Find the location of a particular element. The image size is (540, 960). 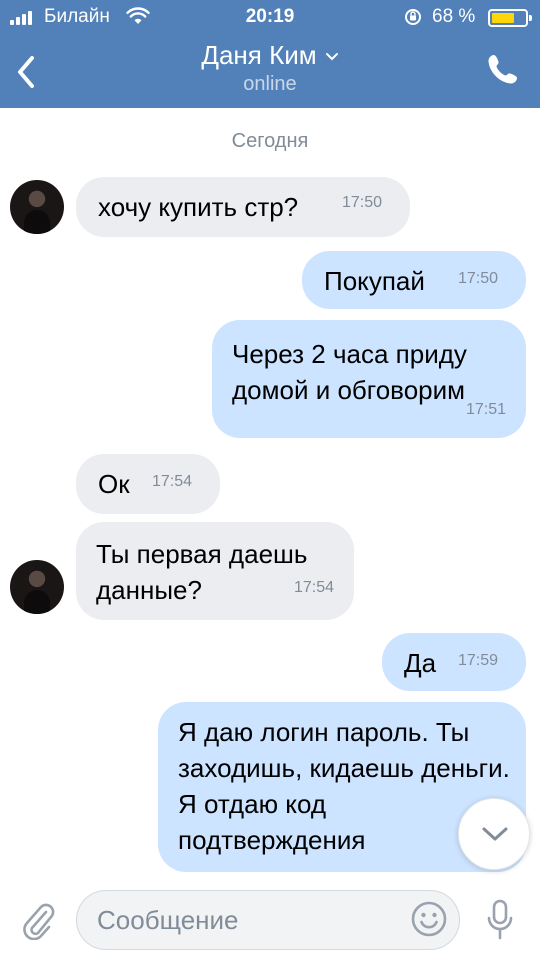

message-text: Да is located at coordinates (420, 663).